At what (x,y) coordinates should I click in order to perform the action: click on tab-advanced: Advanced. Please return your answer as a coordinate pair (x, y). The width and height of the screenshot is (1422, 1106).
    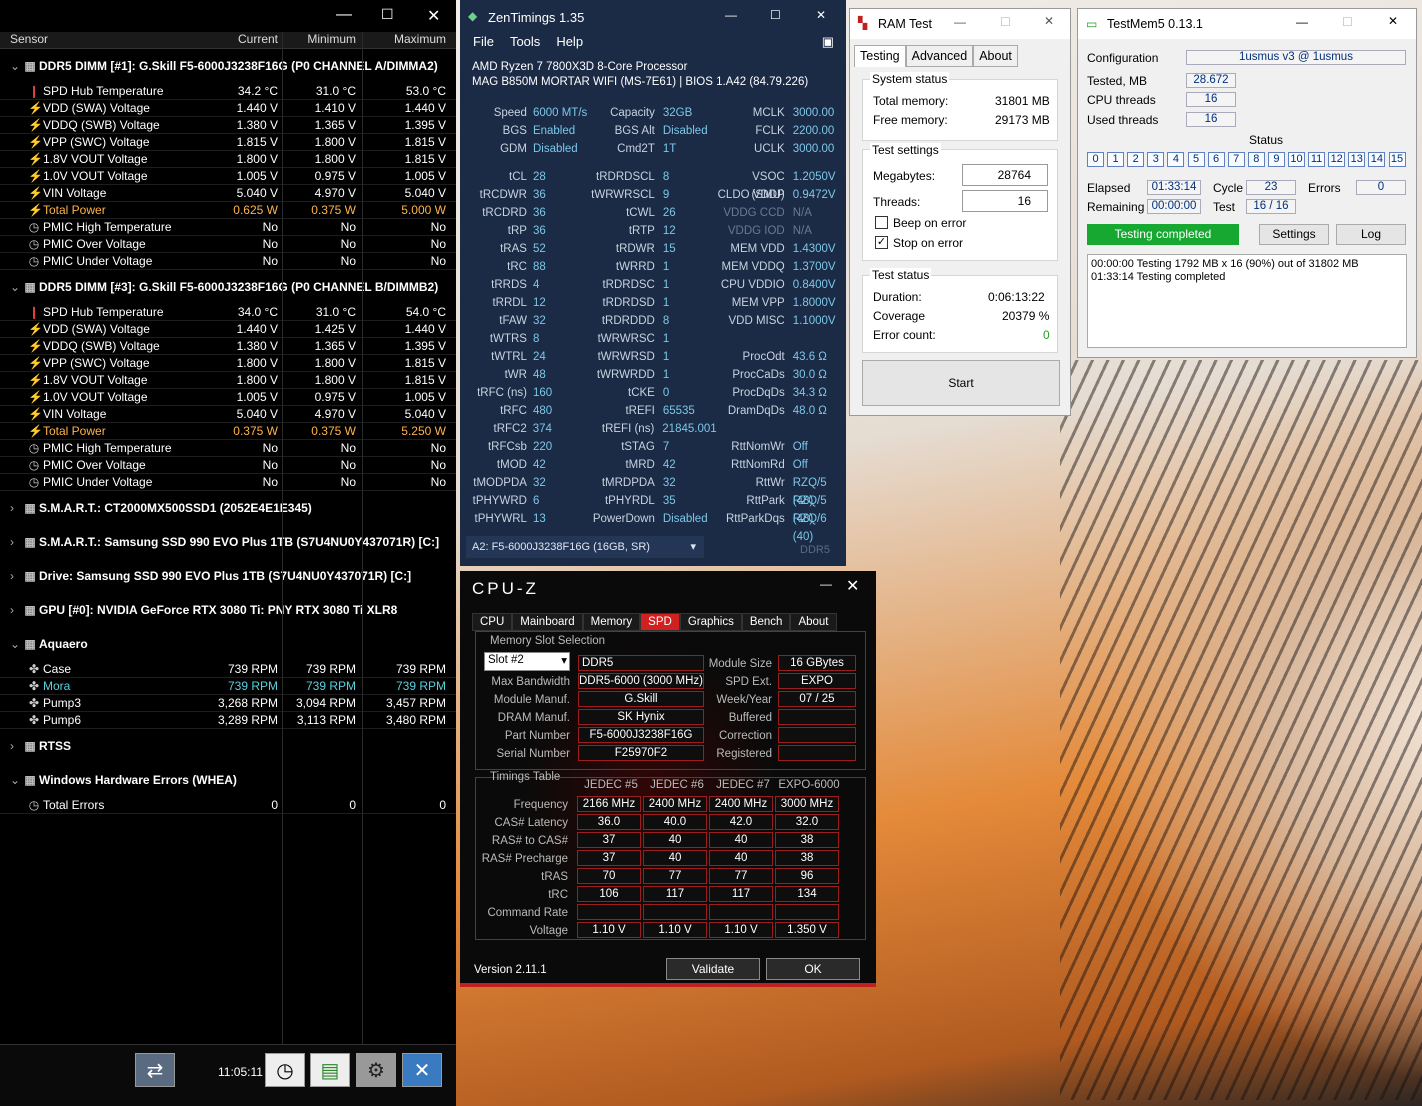
    Looking at the image, I should click on (939, 56).